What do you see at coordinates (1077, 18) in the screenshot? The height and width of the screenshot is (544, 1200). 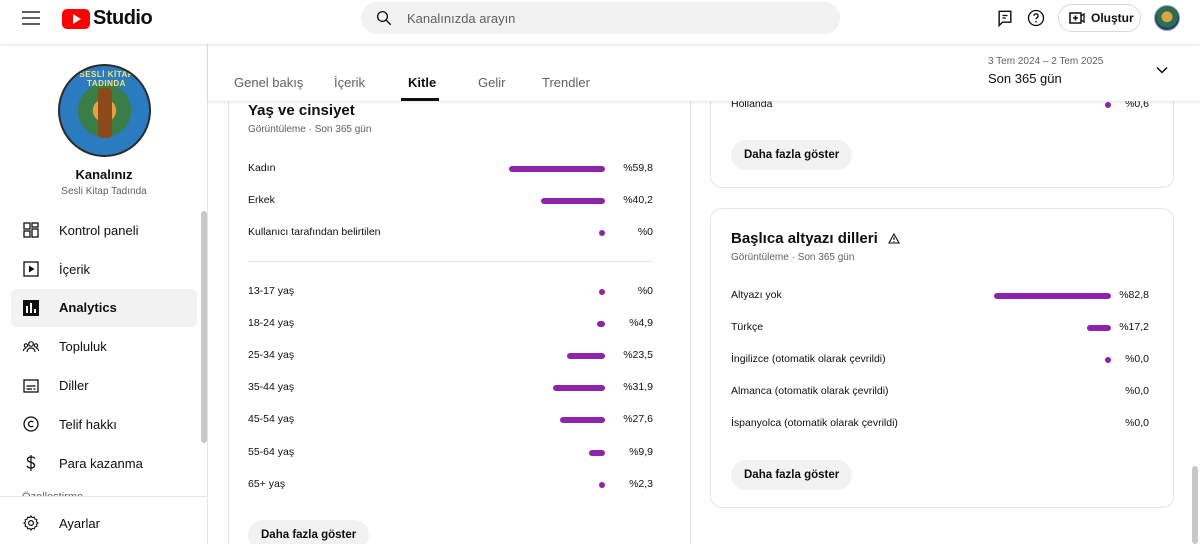 I see `create-video-icon` at bounding box center [1077, 18].